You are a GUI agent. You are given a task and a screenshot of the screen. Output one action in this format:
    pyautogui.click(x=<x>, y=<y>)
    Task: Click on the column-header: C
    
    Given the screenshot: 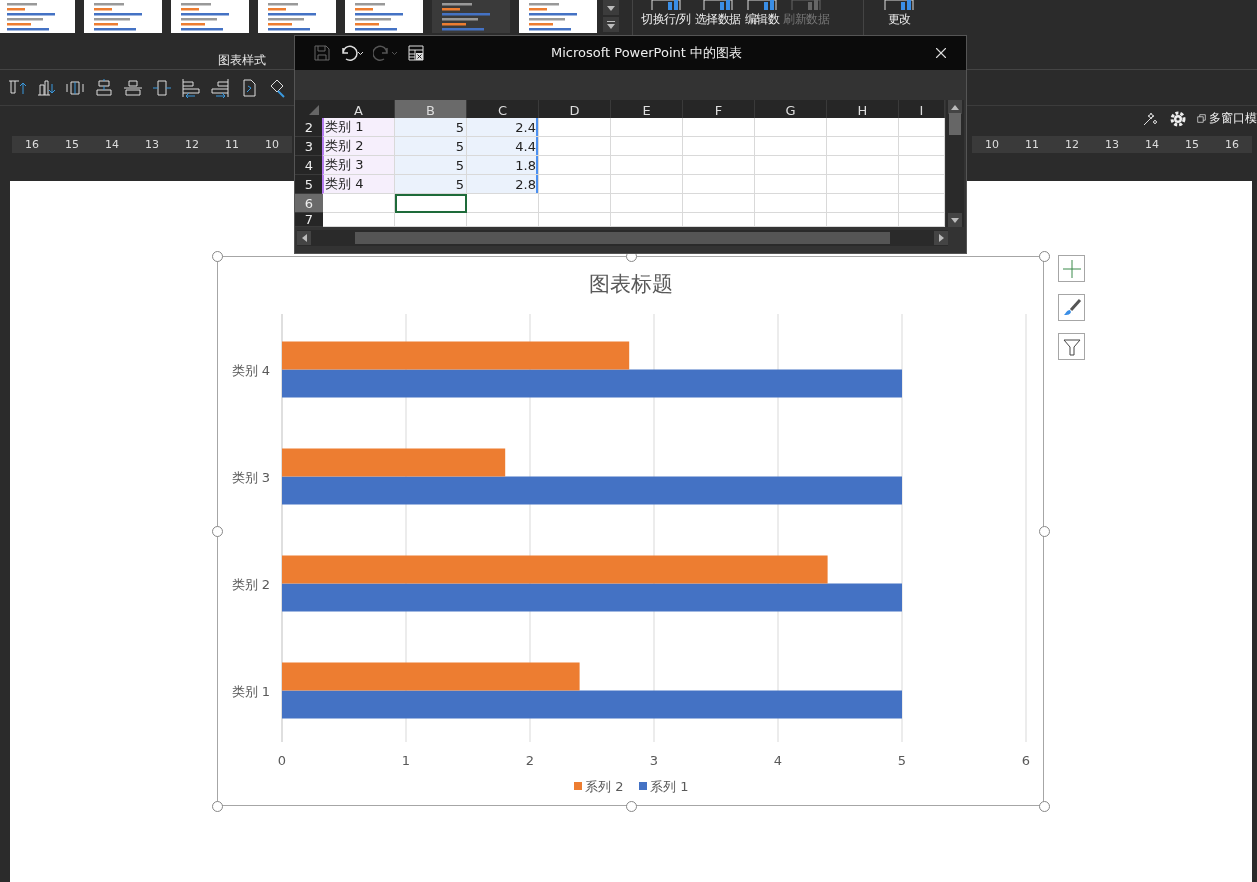 What is the action you would take?
    pyautogui.click(x=503, y=109)
    